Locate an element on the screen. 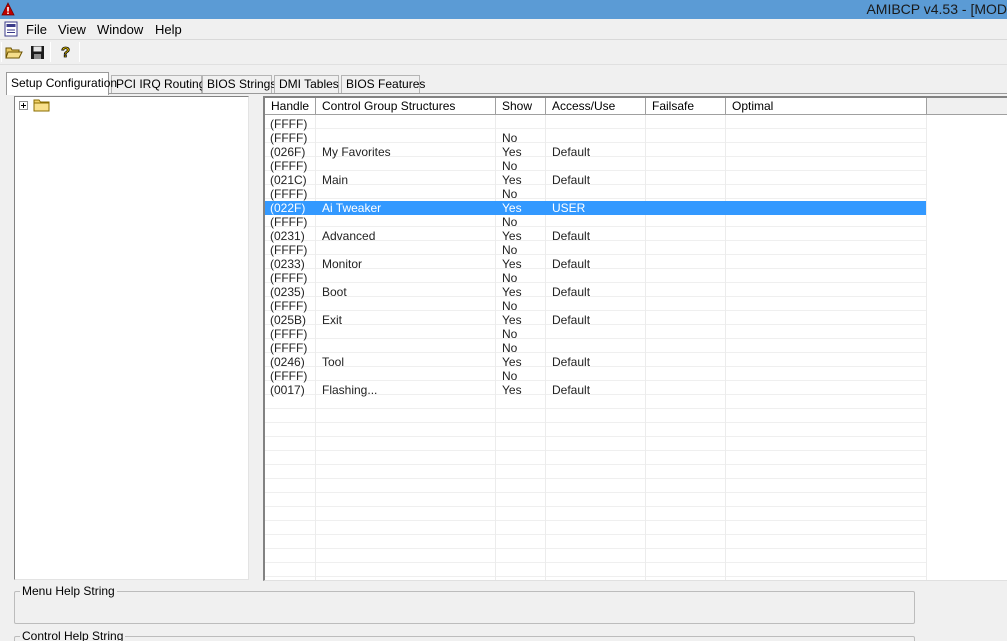 The height and width of the screenshot is (641, 1007). cell-handle: (0246) is located at coordinates (287, 362).